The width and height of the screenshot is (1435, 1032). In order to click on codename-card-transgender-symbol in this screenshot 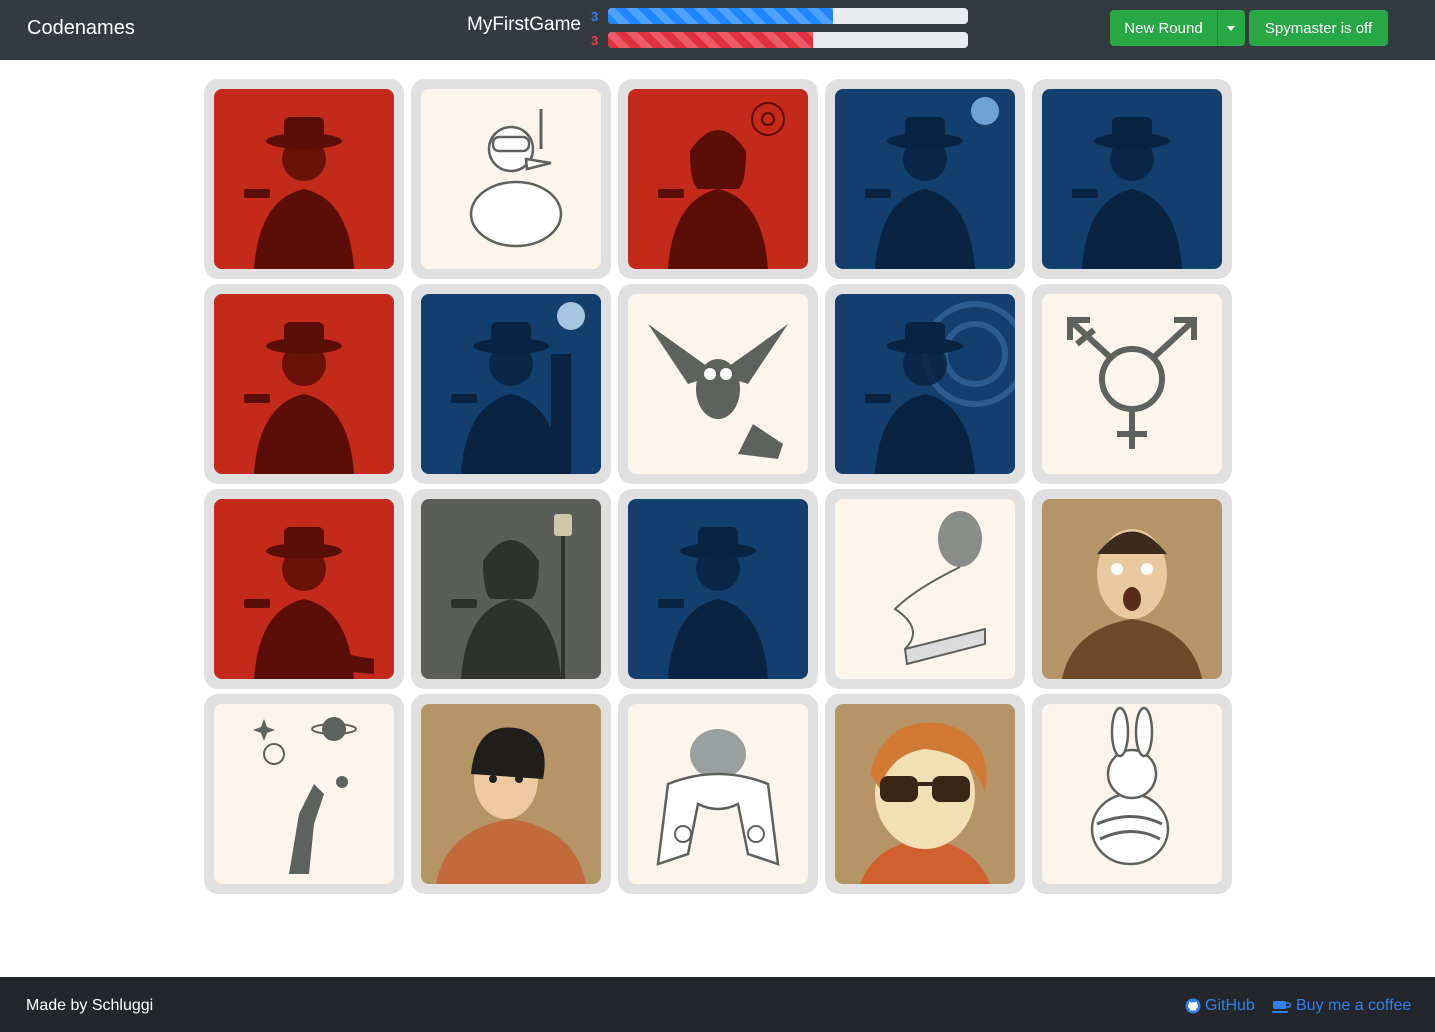, I will do `click(1132, 384)`.